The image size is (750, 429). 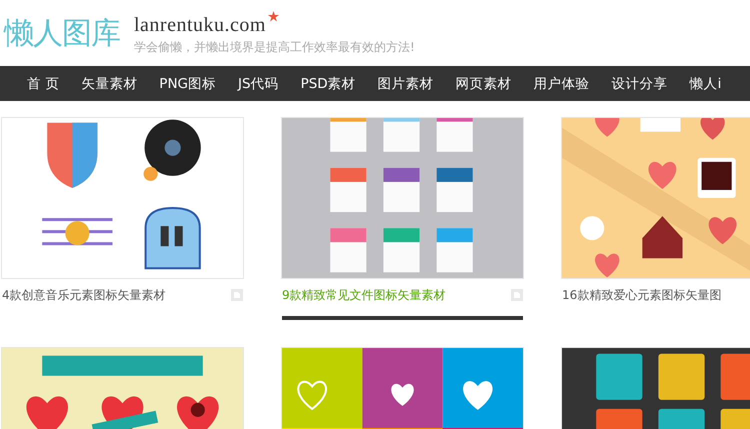 What do you see at coordinates (484, 83) in the screenshot?
I see `nav-link: 网页素材` at bounding box center [484, 83].